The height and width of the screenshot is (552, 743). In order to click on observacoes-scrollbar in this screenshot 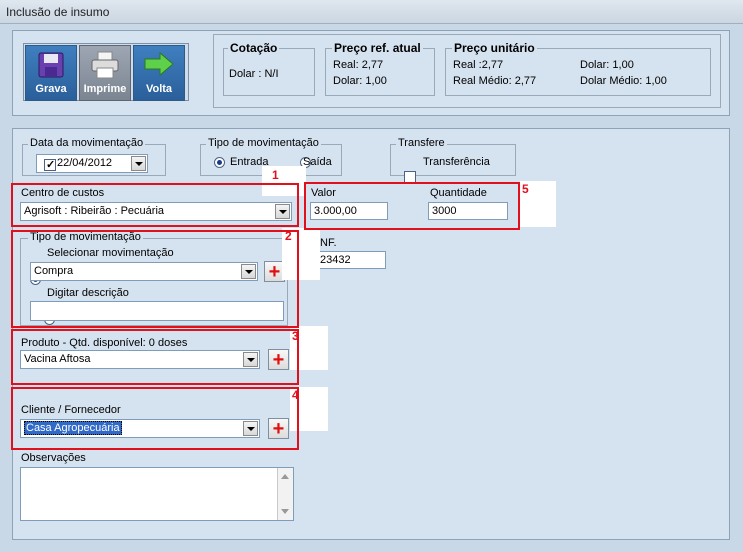, I will do `click(285, 494)`.